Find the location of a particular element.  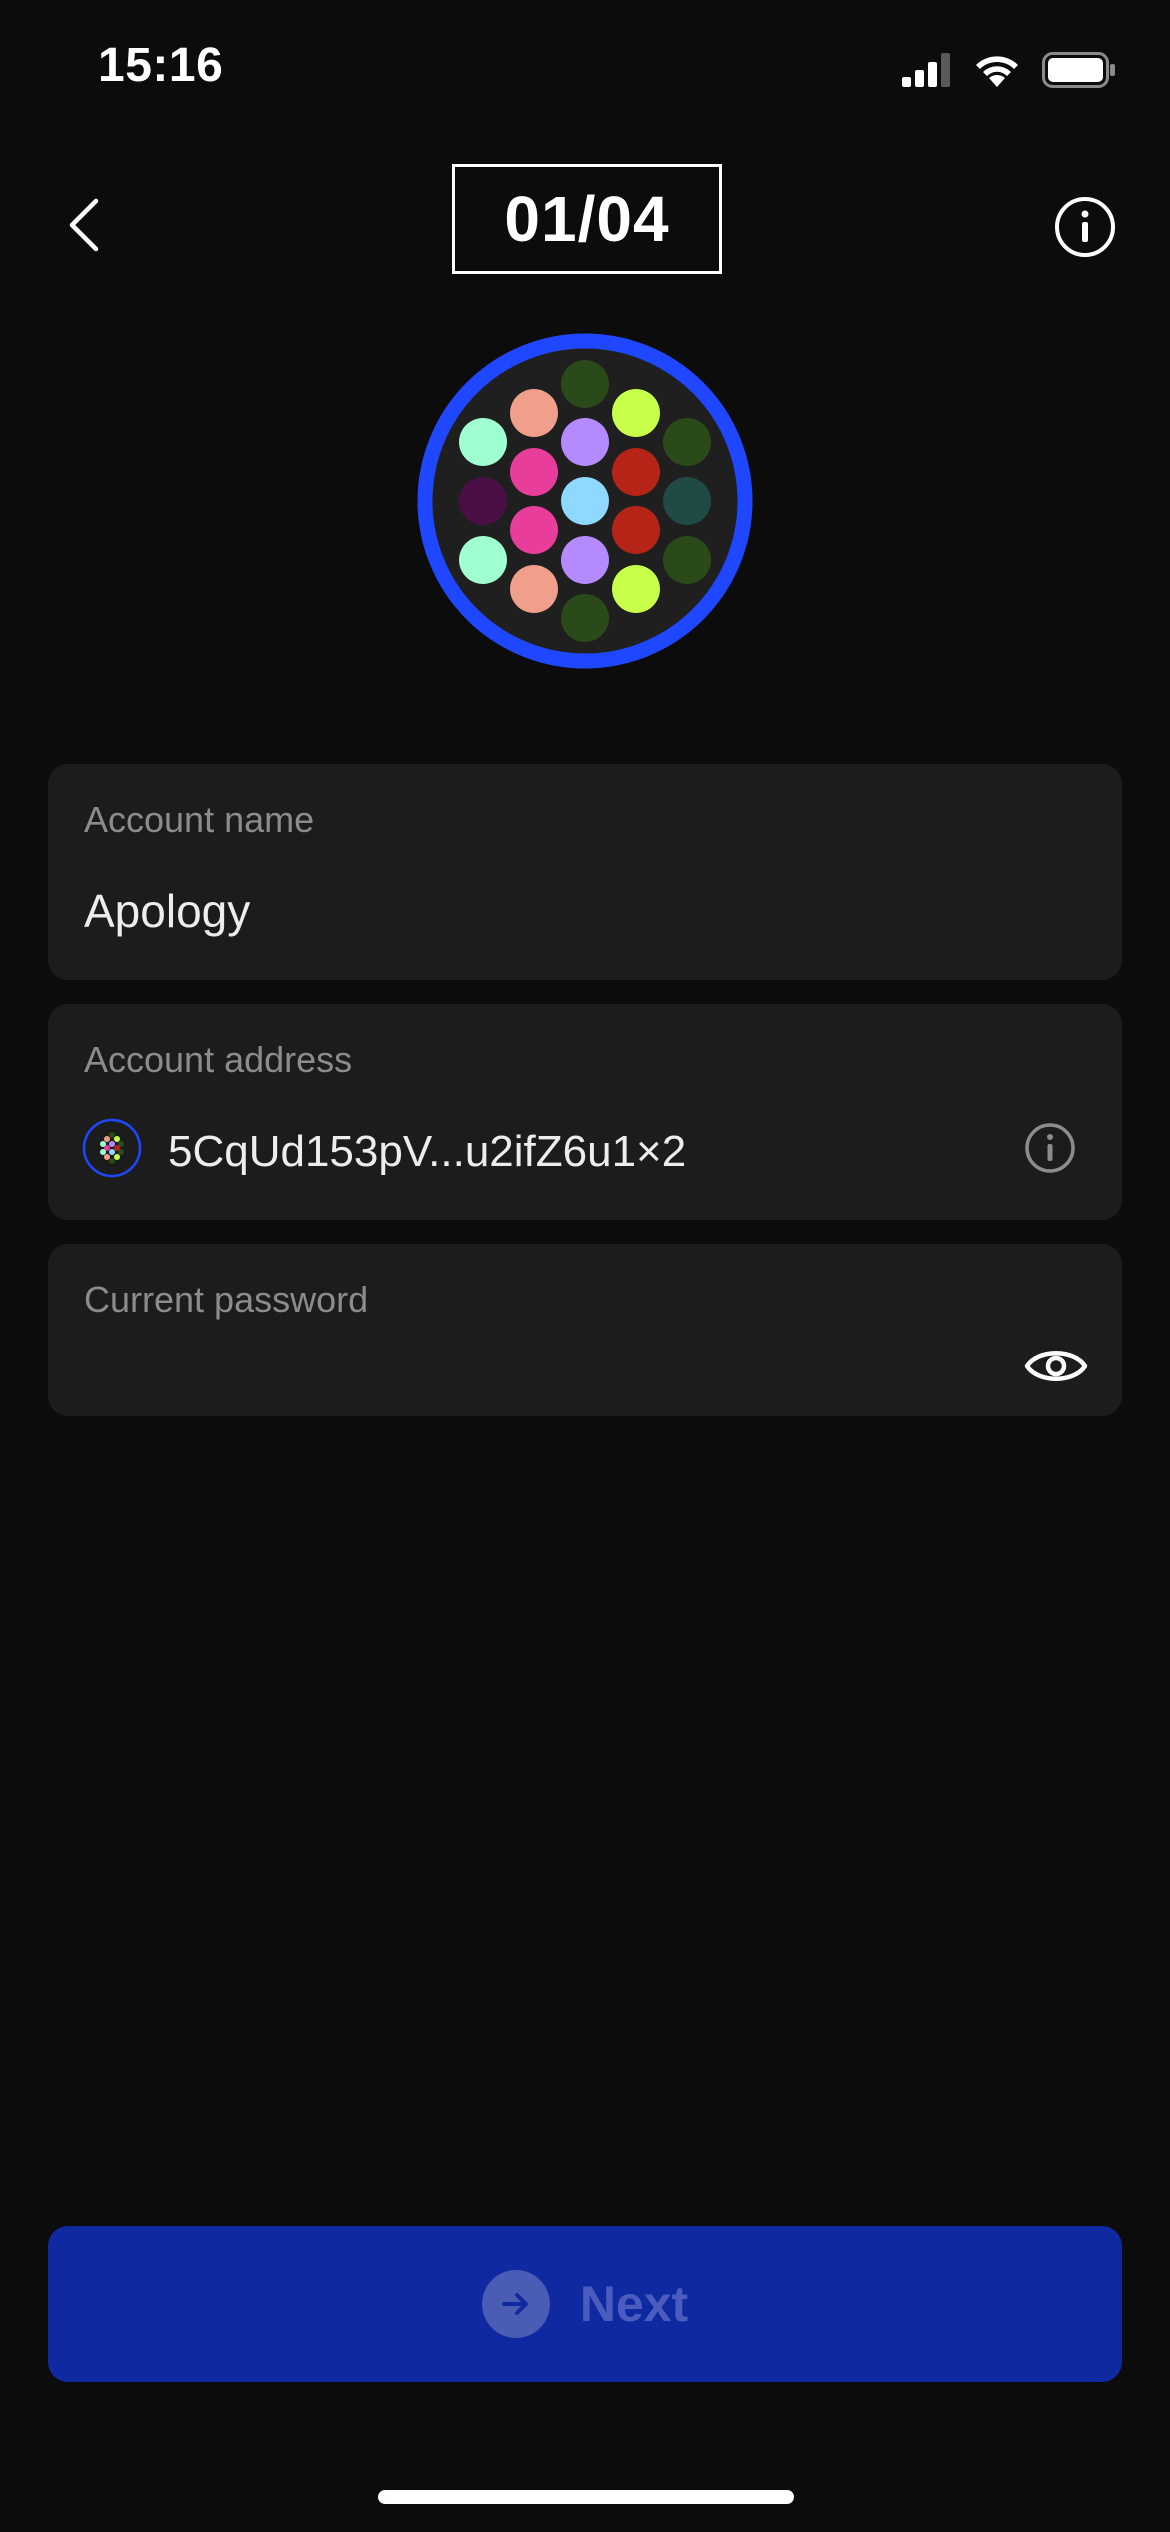

battery-icon is located at coordinates (1078, 70).